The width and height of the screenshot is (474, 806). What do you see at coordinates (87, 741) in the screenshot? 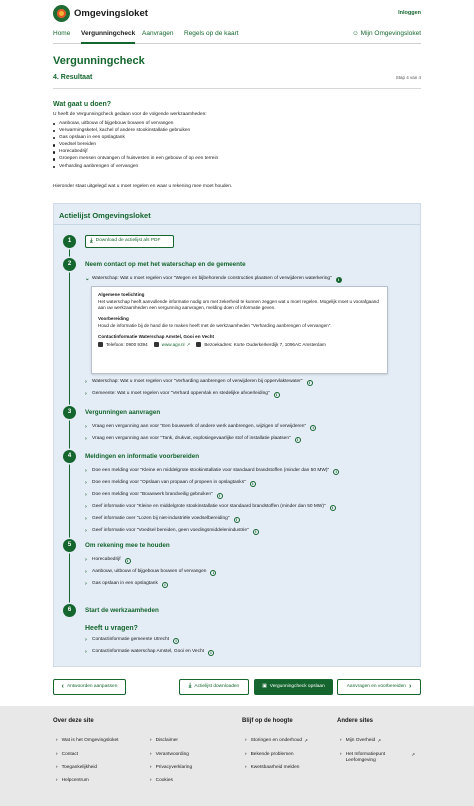
I see `footer-link: Wat is het Omgevingsloket` at bounding box center [87, 741].